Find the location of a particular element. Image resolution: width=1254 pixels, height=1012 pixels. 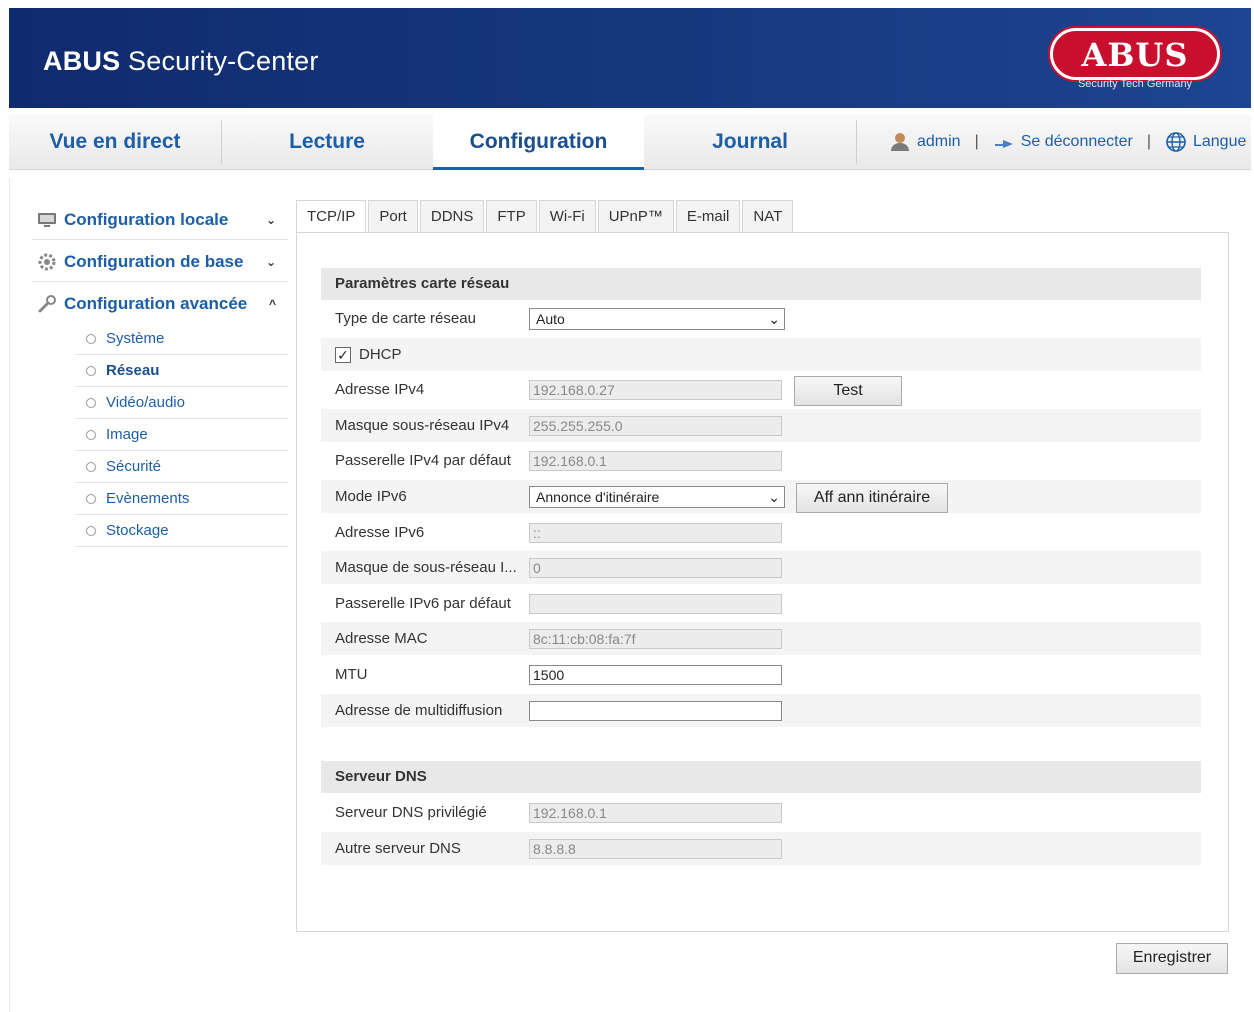

row-multicast: Adresse de multidiffusion is located at coordinates (761, 710).